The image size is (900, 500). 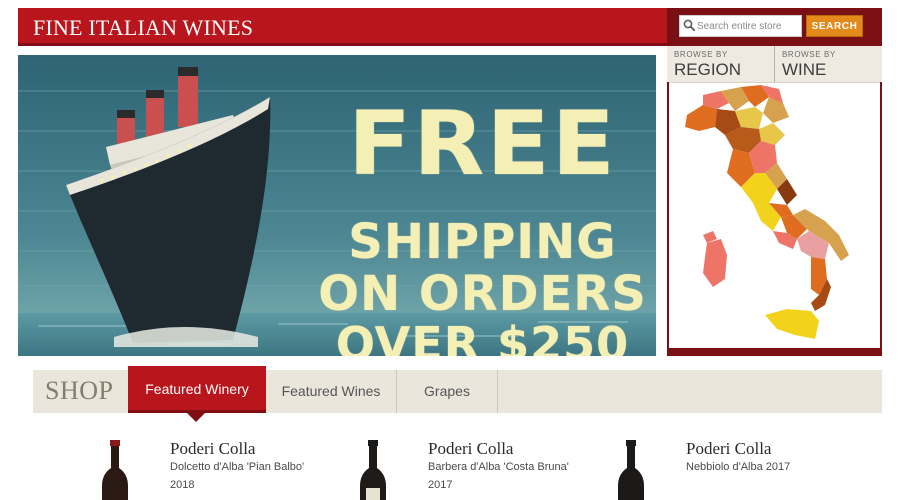 I want to click on product-card: Poderi Colla Nebbiolo d'Alba 2017, so click(x=741, y=468).